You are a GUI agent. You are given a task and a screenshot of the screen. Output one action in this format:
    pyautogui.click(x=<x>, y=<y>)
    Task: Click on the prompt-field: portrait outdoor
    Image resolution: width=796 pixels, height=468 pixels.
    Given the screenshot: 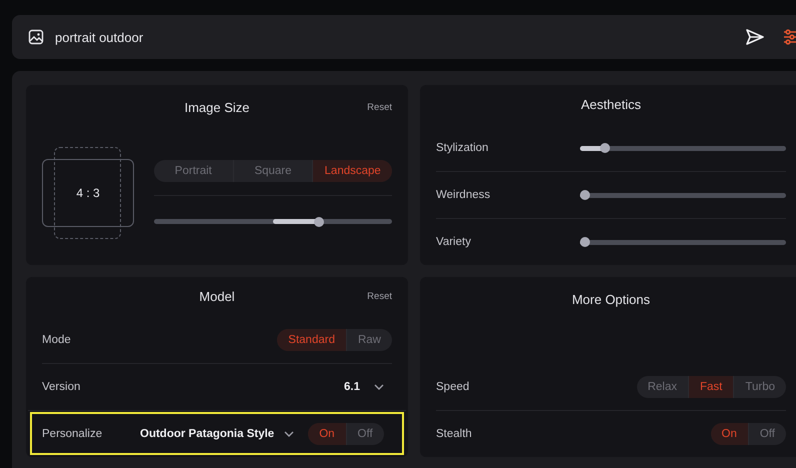 What is the action you would take?
    pyautogui.click(x=404, y=37)
    